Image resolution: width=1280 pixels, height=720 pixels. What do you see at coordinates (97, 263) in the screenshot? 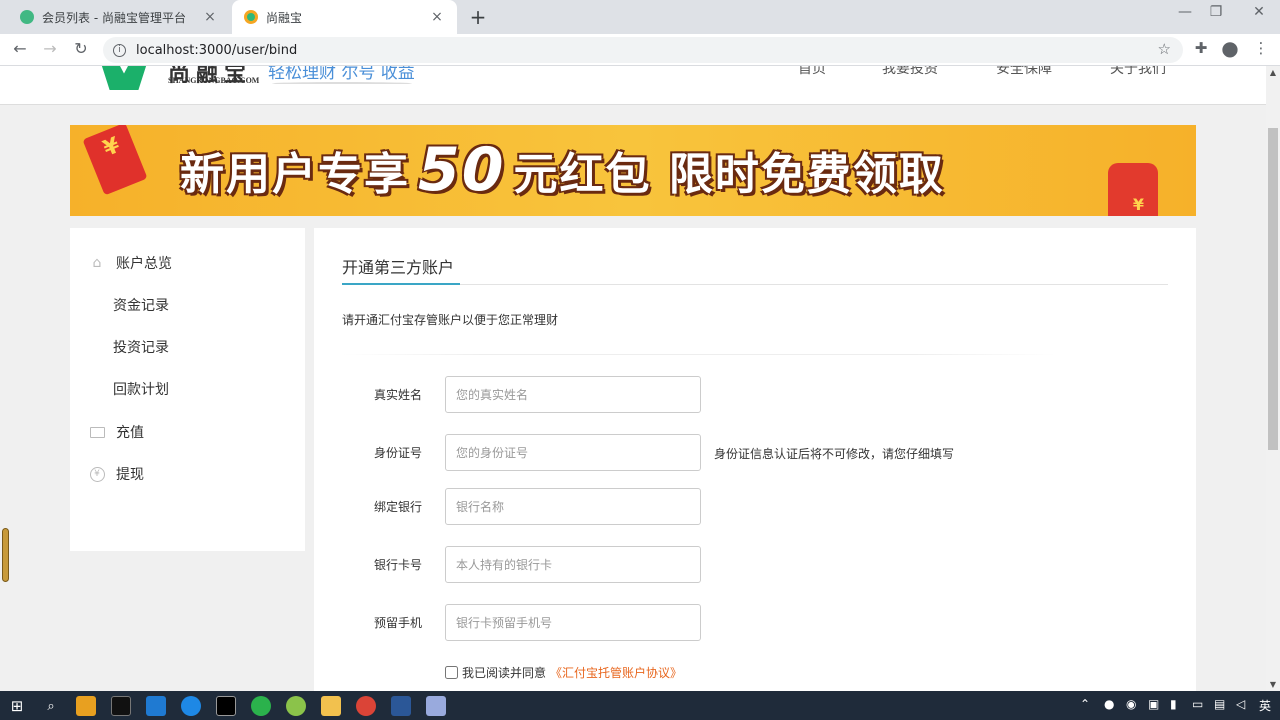
I see `home-icon: ⌂` at bounding box center [97, 263].